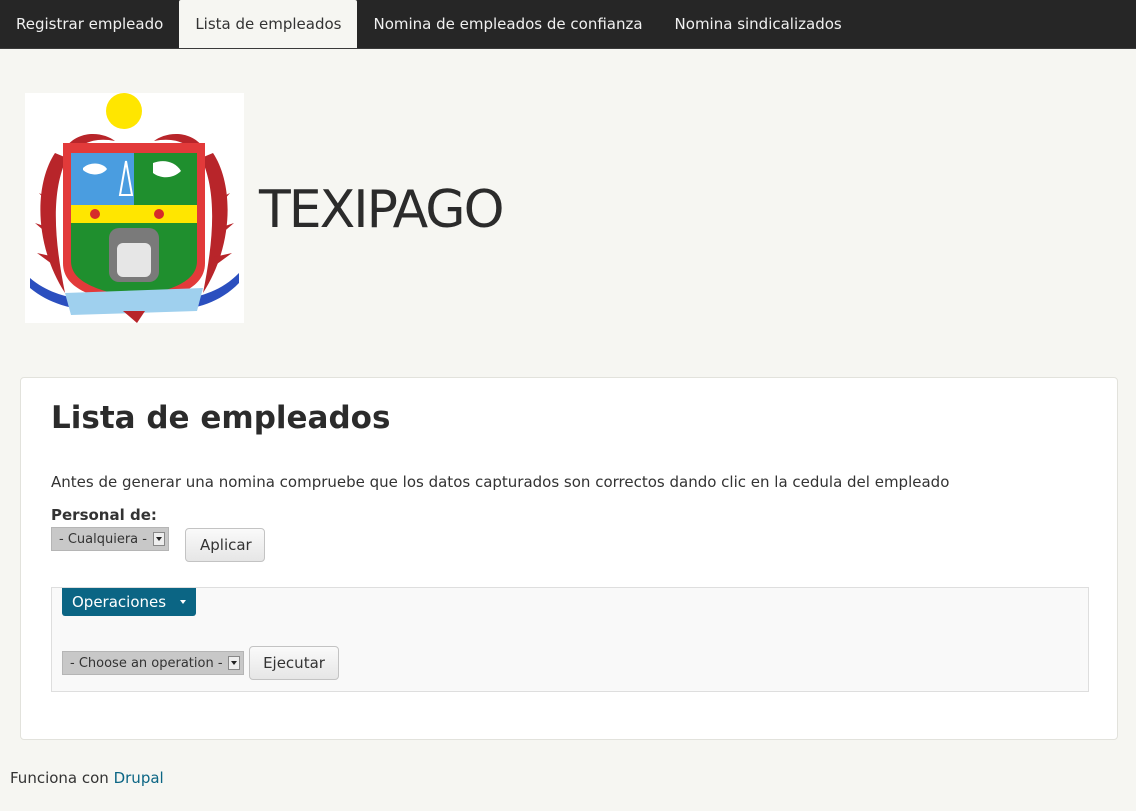  I want to click on operations-dropdown-button: Operaciones, so click(129, 602).